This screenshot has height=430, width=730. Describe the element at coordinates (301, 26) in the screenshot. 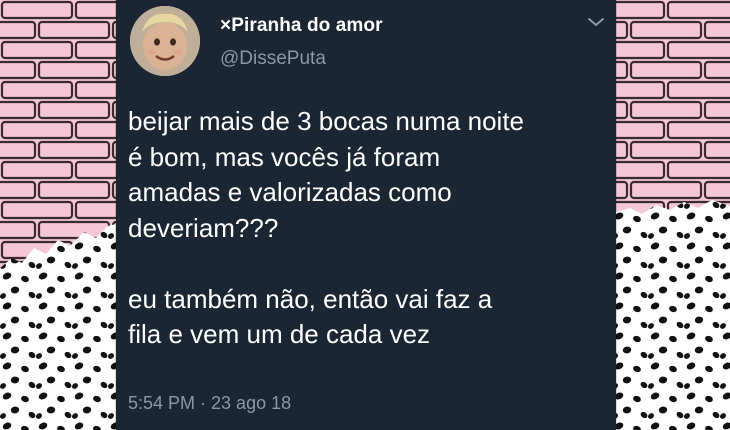

I see `display-name: ×Piranha do amor` at that location.